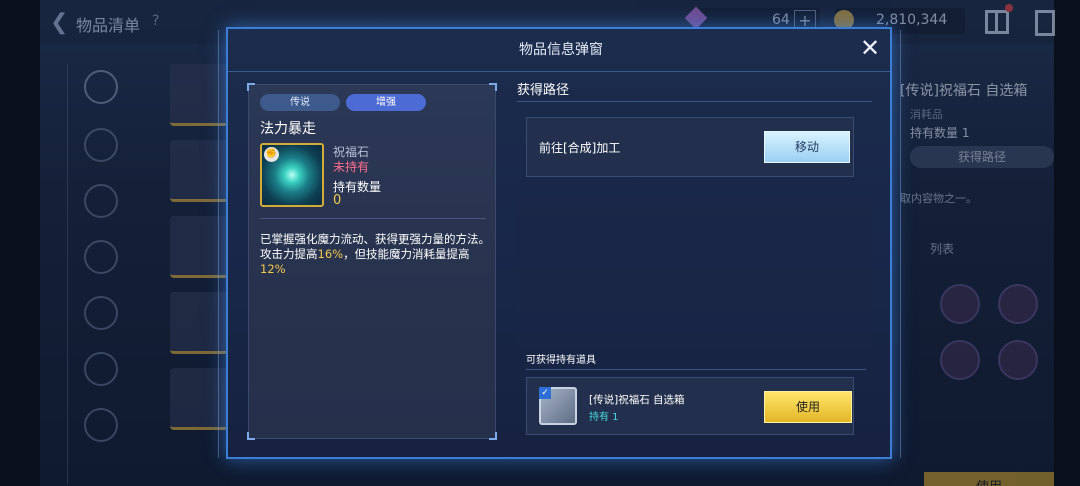  Describe the element at coordinates (351, 167) in the screenshot. I see `owned-status: 未持有` at that location.